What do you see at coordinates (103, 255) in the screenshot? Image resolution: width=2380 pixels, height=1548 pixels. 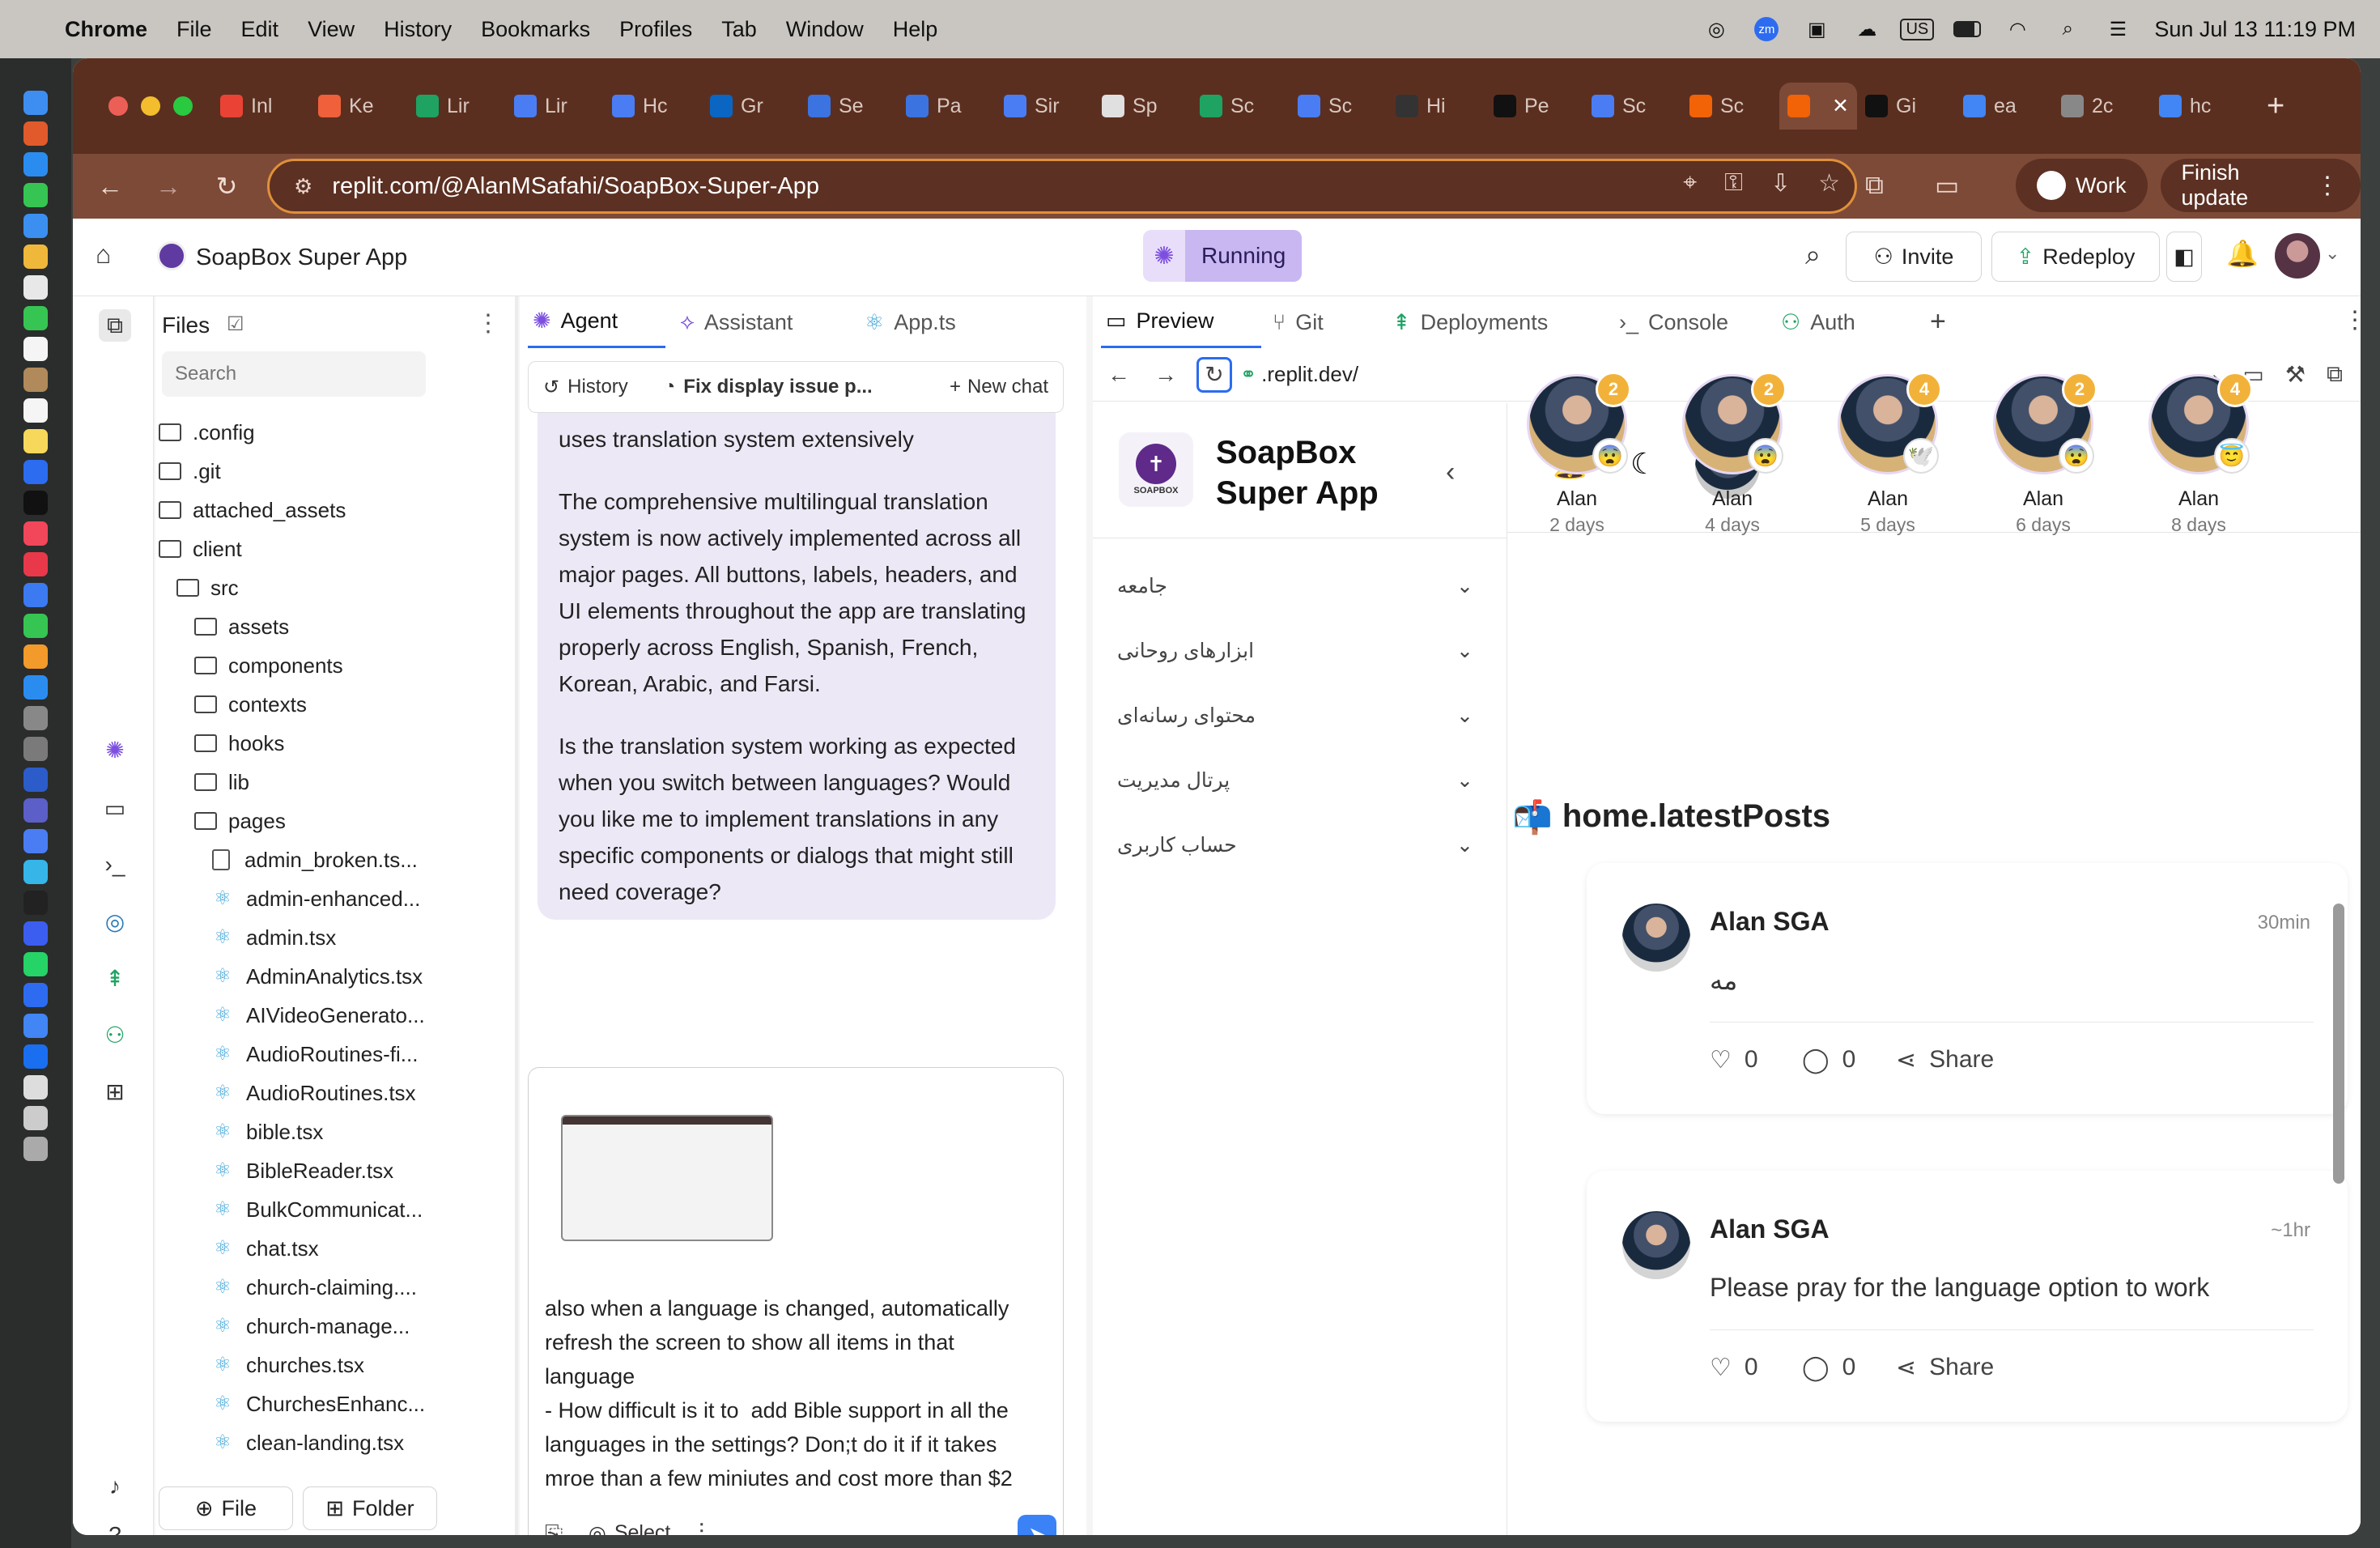 I see `home-icon: ⌂` at bounding box center [103, 255].